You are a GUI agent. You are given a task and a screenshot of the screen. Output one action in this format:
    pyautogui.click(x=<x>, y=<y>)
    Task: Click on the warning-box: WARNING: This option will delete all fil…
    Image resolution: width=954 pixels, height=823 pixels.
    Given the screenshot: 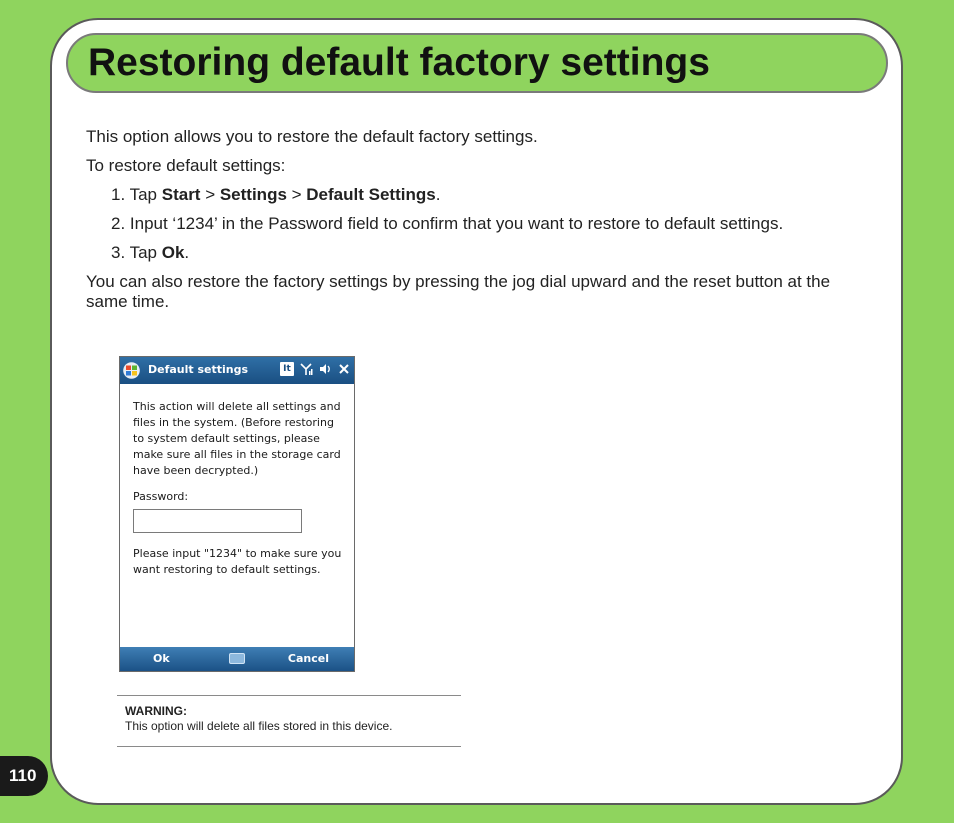 What is the action you would take?
    pyautogui.click(x=289, y=721)
    